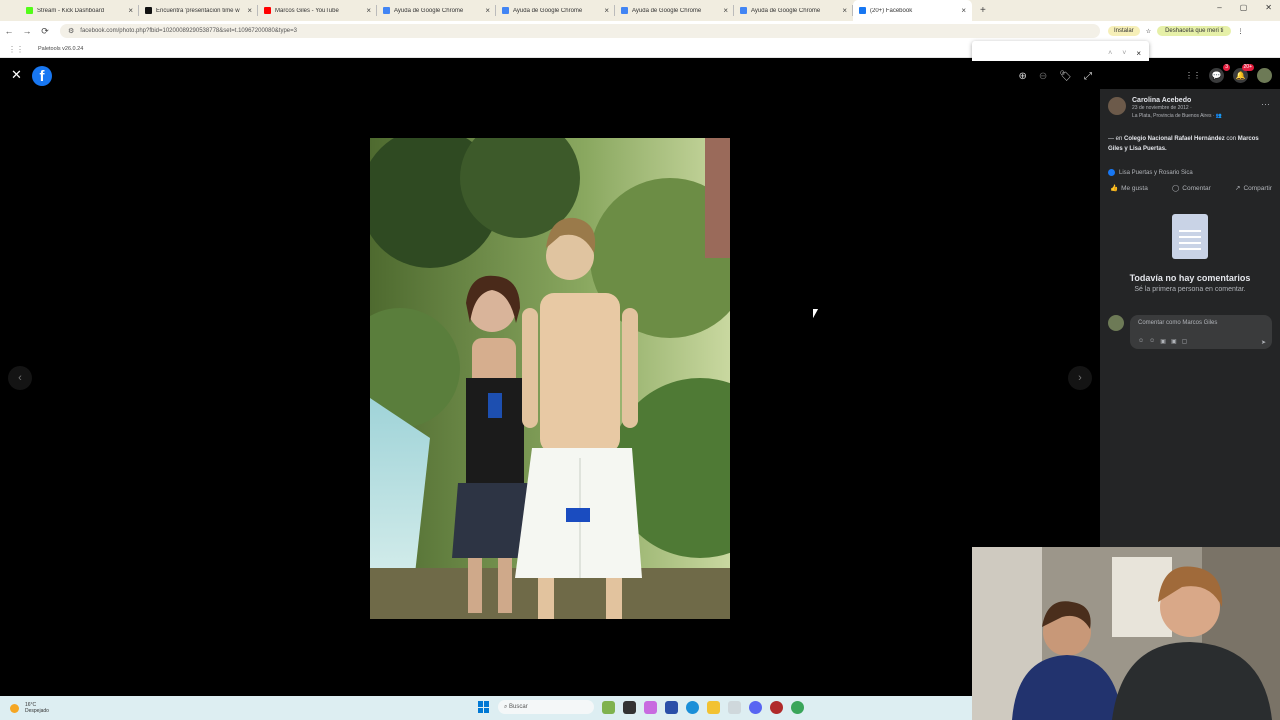  Describe the element at coordinates (1126, 633) in the screenshot. I see `webcam-overlay` at that location.